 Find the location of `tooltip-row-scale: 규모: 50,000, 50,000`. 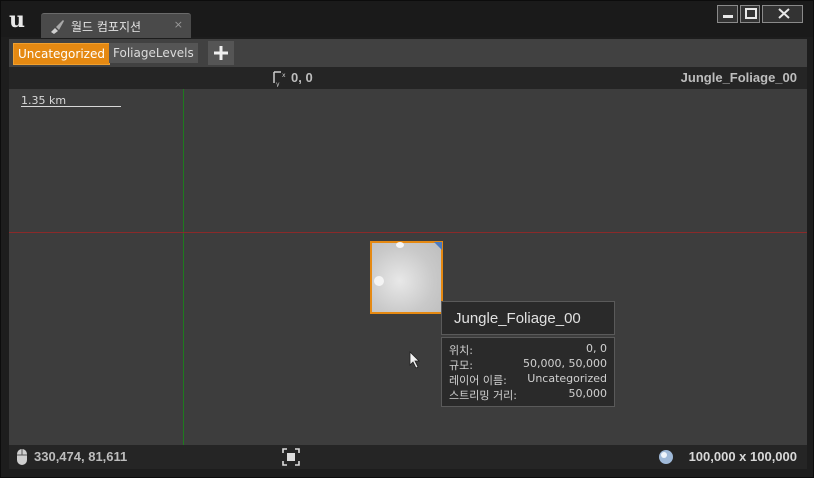

tooltip-row-scale: 규모: 50,000, 50,000 is located at coordinates (528, 364).